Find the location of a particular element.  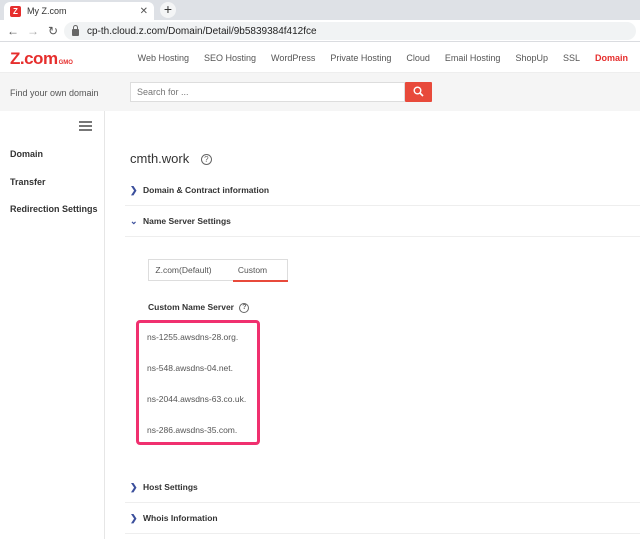

nav-wordpress: WordPress is located at coordinates (293, 58).